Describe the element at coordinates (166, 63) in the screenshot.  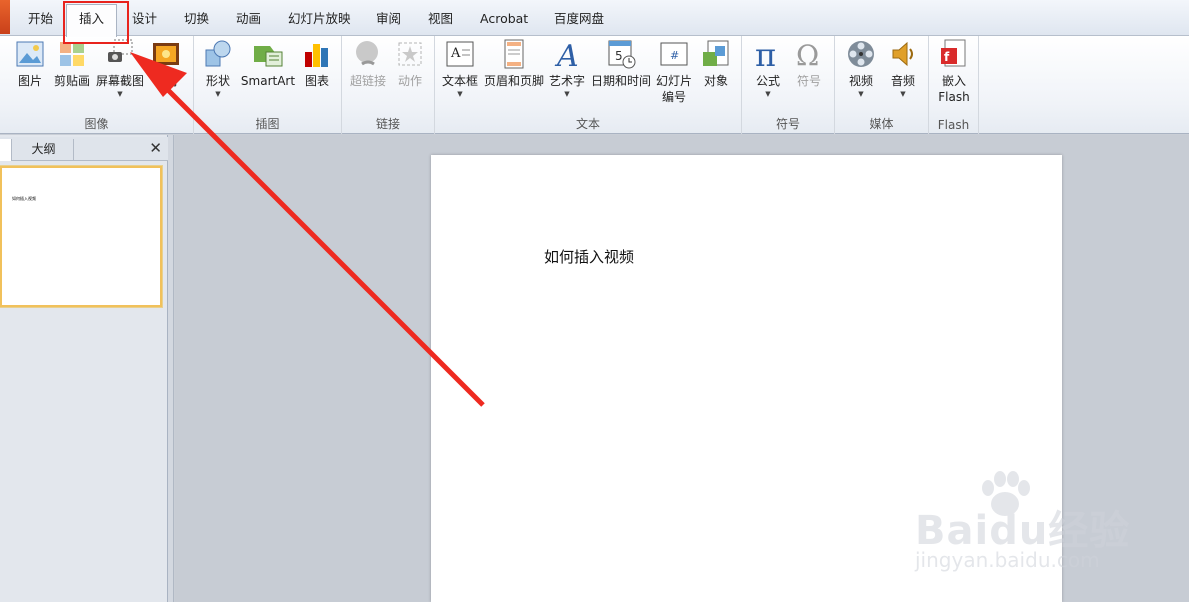
I see `photo-album-button: 相册` at that location.